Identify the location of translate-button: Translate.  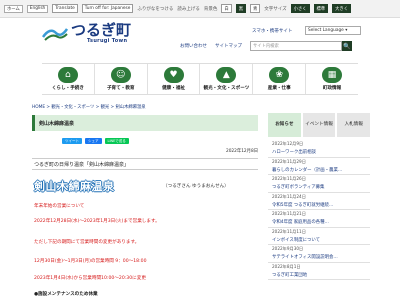
(65, 8).